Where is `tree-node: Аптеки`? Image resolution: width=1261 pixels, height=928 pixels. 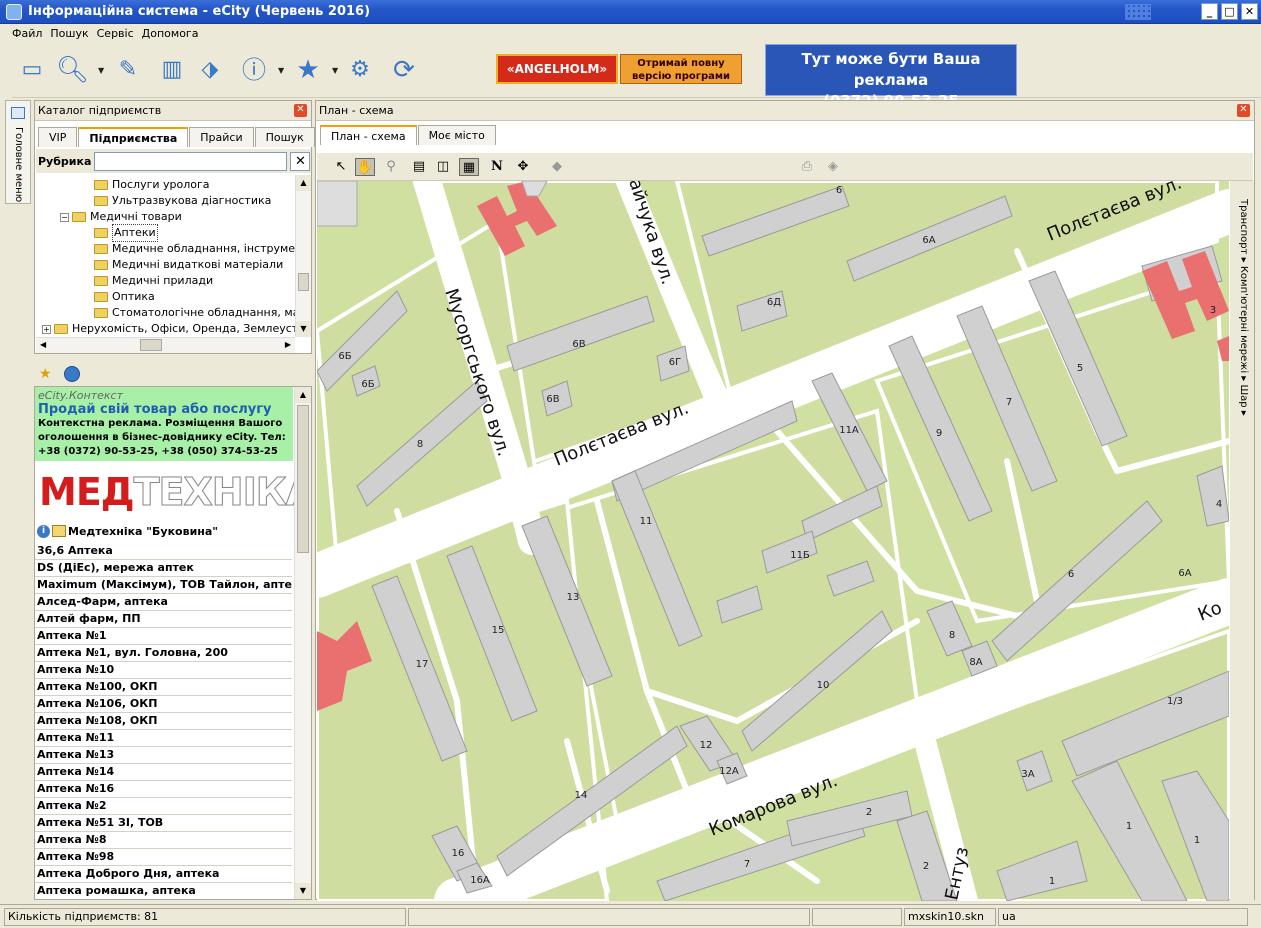 tree-node: Аптеки is located at coordinates (126, 233).